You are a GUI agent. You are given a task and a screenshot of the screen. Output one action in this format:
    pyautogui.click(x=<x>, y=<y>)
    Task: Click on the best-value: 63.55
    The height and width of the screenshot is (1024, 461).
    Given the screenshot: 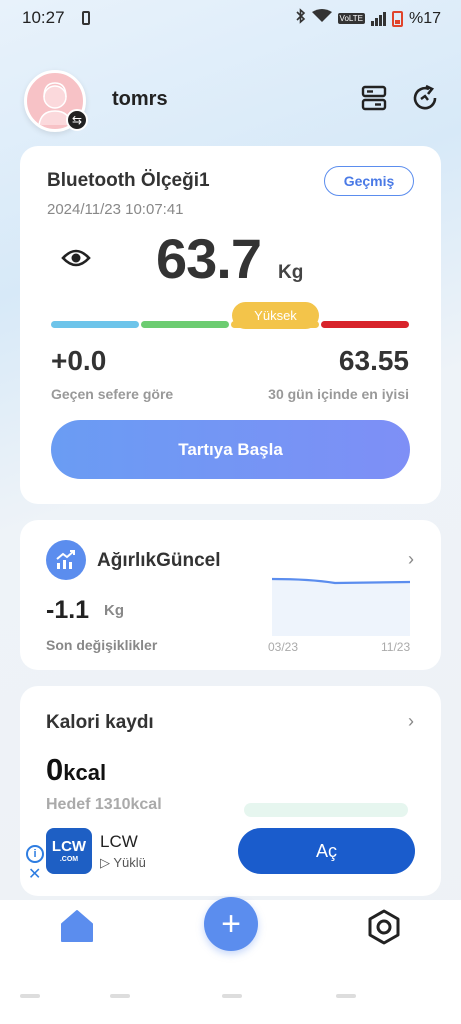 What is the action you would take?
    pyautogui.click(x=373, y=360)
    